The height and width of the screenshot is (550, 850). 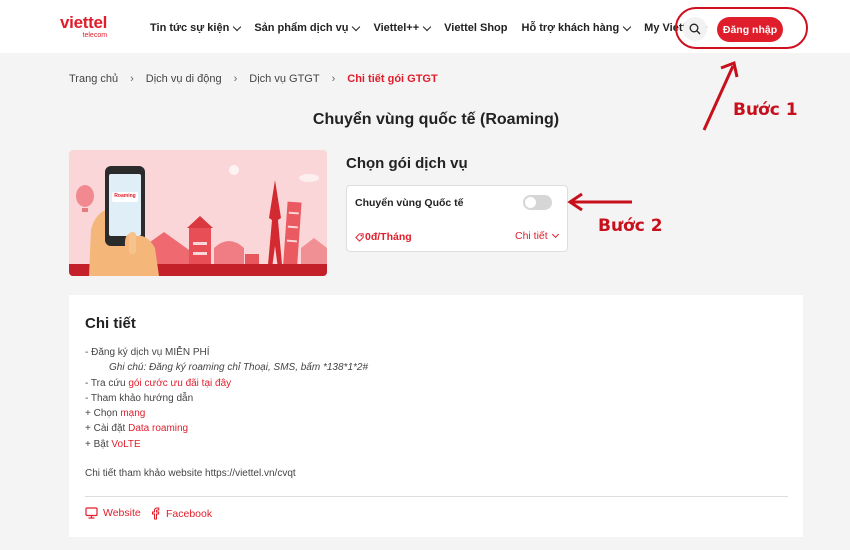 I want to click on lookup-prefix: - Tra cứu, so click(x=107, y=383).